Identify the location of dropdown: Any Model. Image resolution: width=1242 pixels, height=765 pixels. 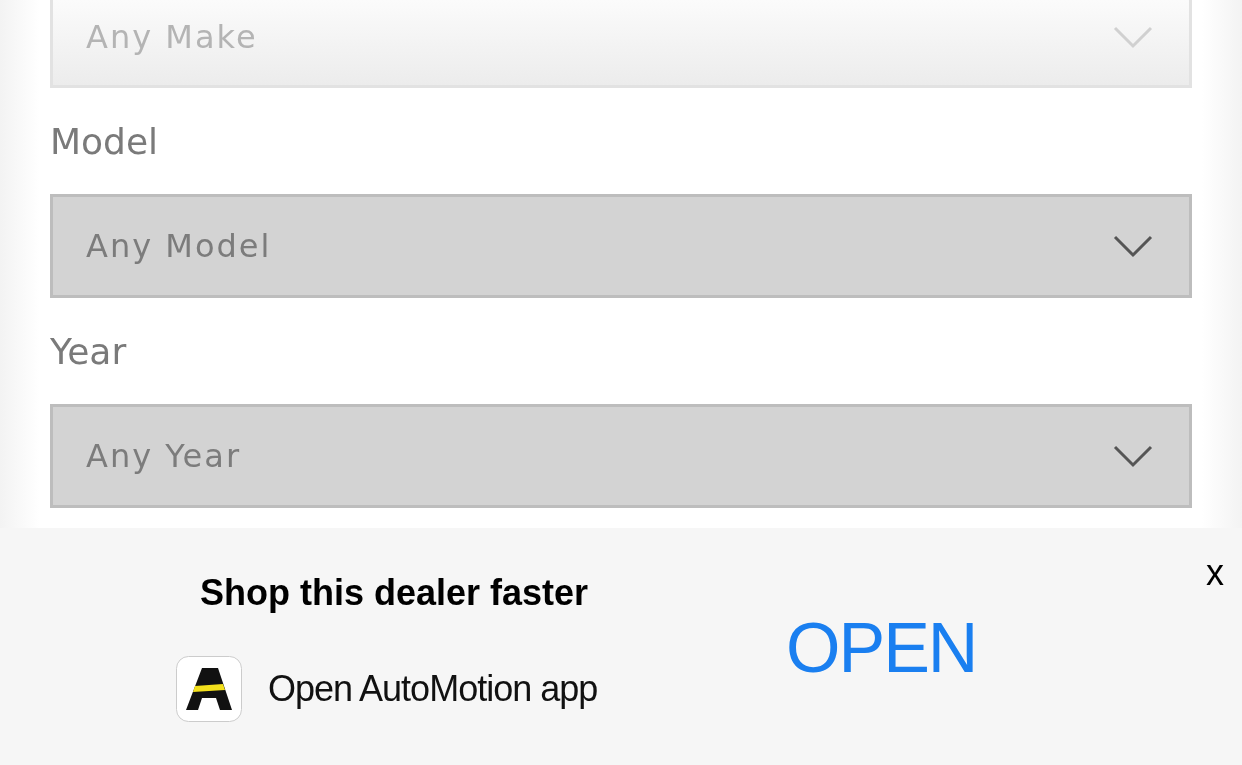
(621, 246).